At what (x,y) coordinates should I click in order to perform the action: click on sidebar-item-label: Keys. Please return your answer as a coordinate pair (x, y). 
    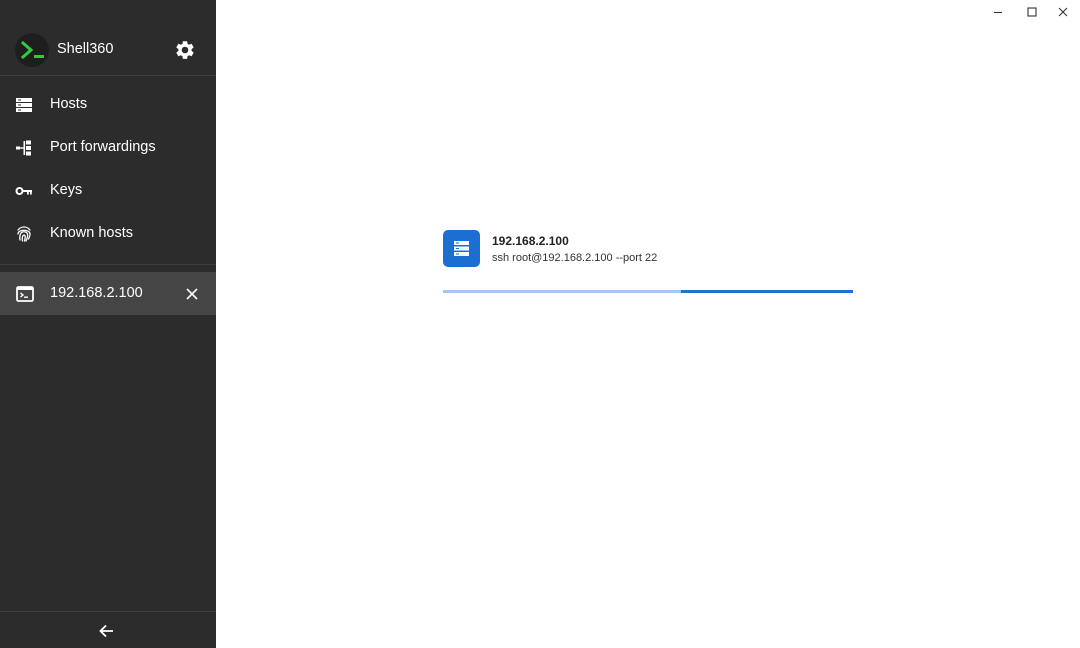
    Looking at the image, I should click on (66, 190).